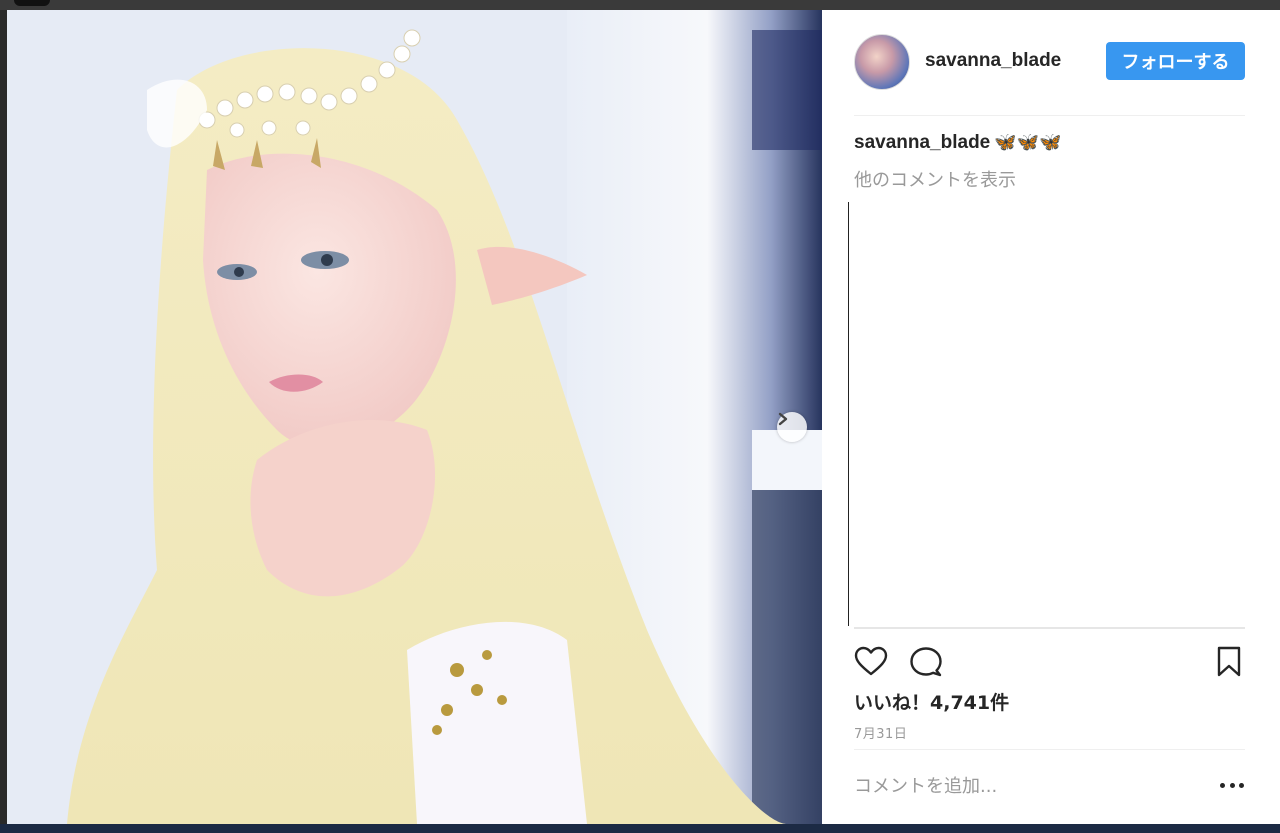 The width and height of the screenshot is (1280, 833). What do you see at coordinates (1049, 662) in the screenshot?
I see `post-actions` at bounding box center [1049, 662].